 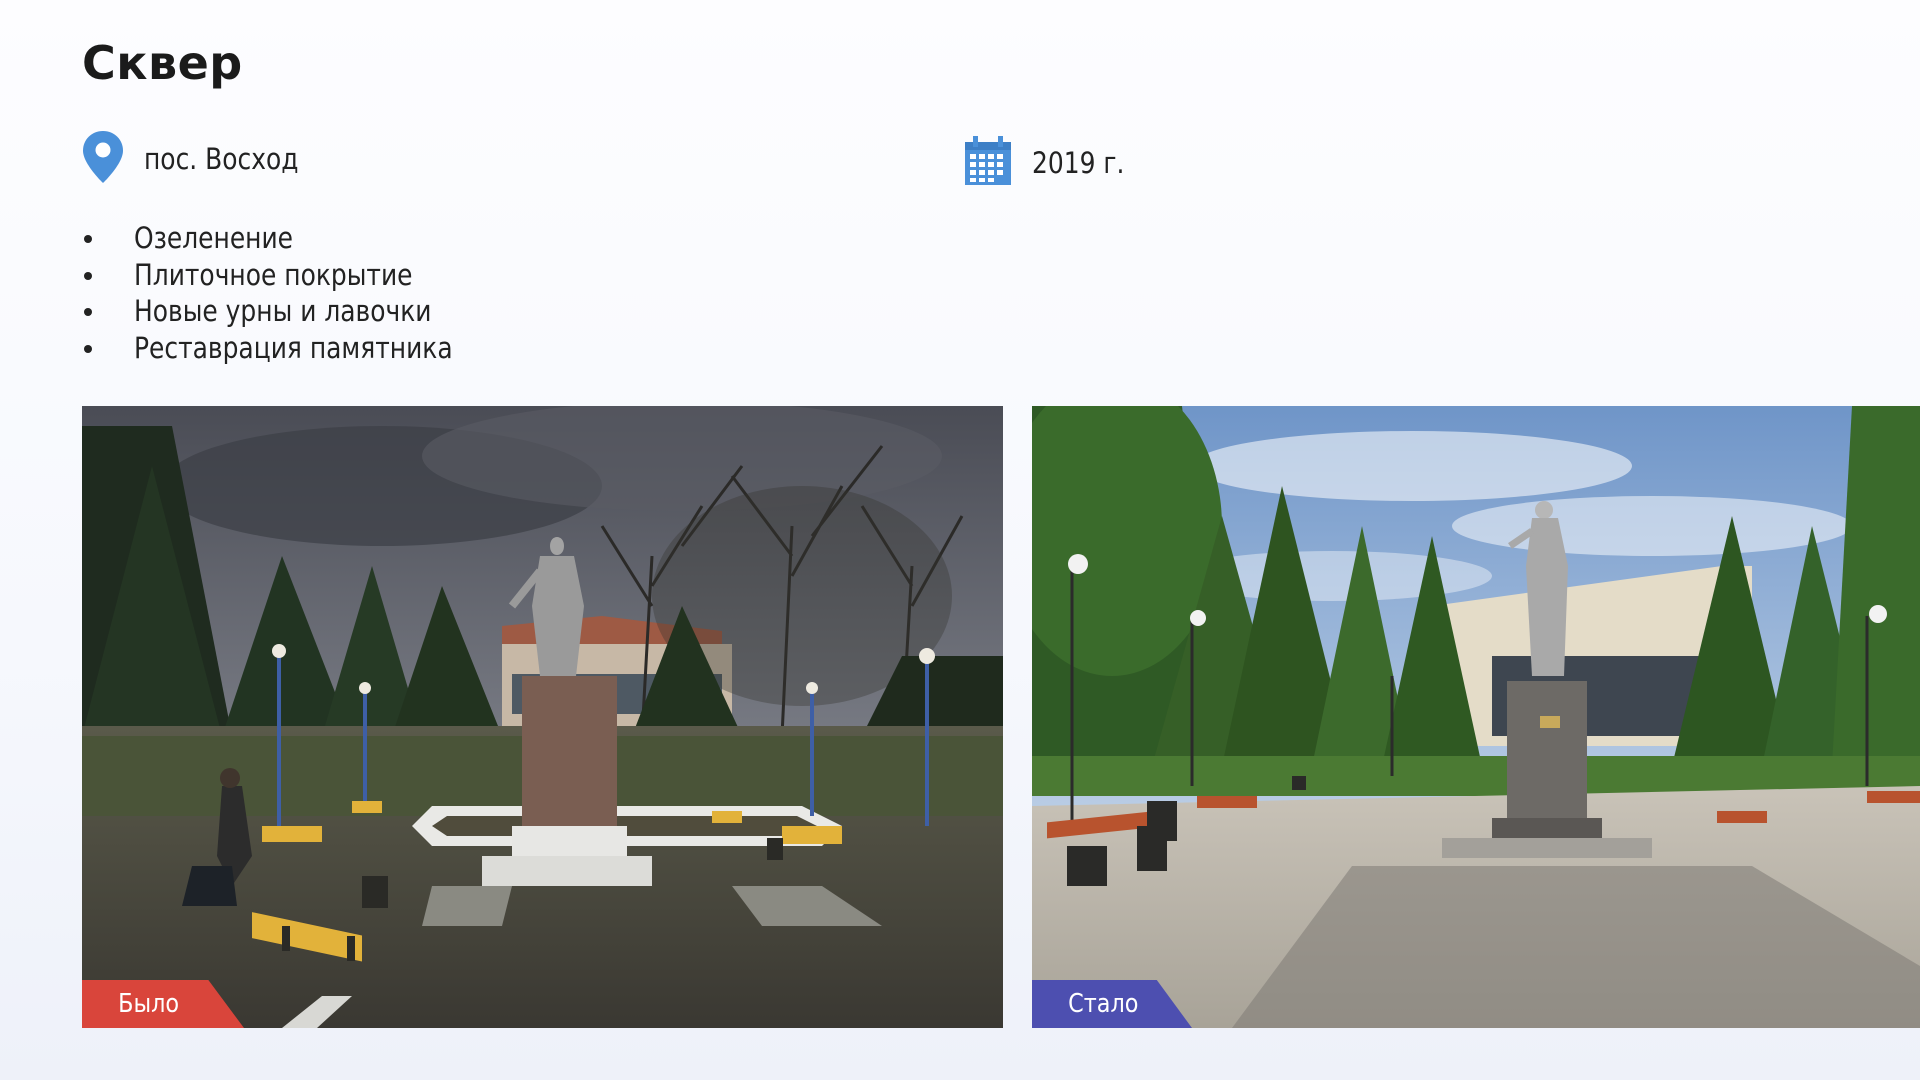 I want to click on location-text: пос. Восход, so click(x=221, y=159).